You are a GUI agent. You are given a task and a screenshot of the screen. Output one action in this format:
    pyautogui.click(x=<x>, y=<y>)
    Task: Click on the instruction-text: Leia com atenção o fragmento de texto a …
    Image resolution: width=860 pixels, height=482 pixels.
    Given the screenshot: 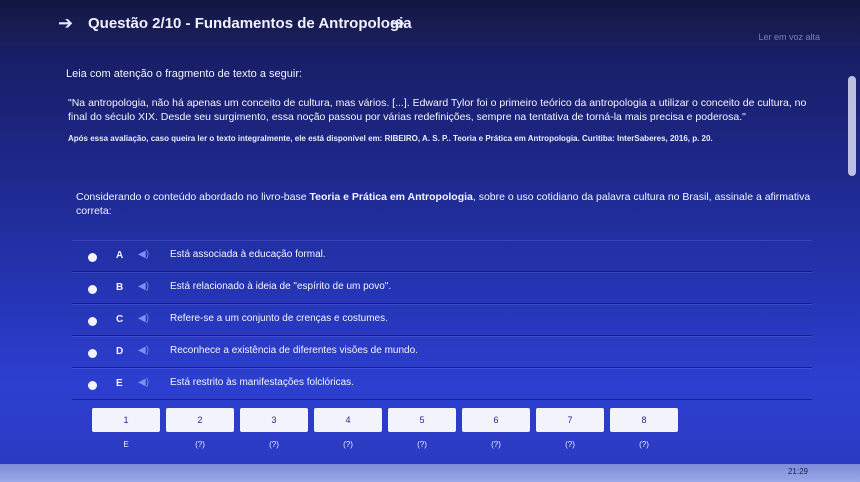 What is the action you would take?
    pyautogui.click(x=184, y=74)
    